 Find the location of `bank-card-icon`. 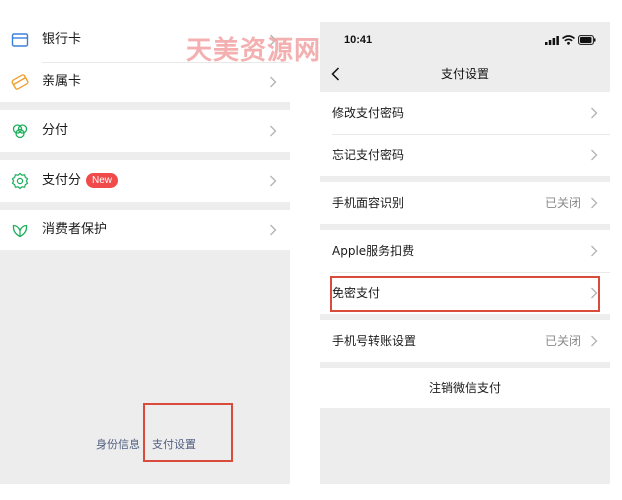

bank-card-icon is located at coordinates (20, 40).